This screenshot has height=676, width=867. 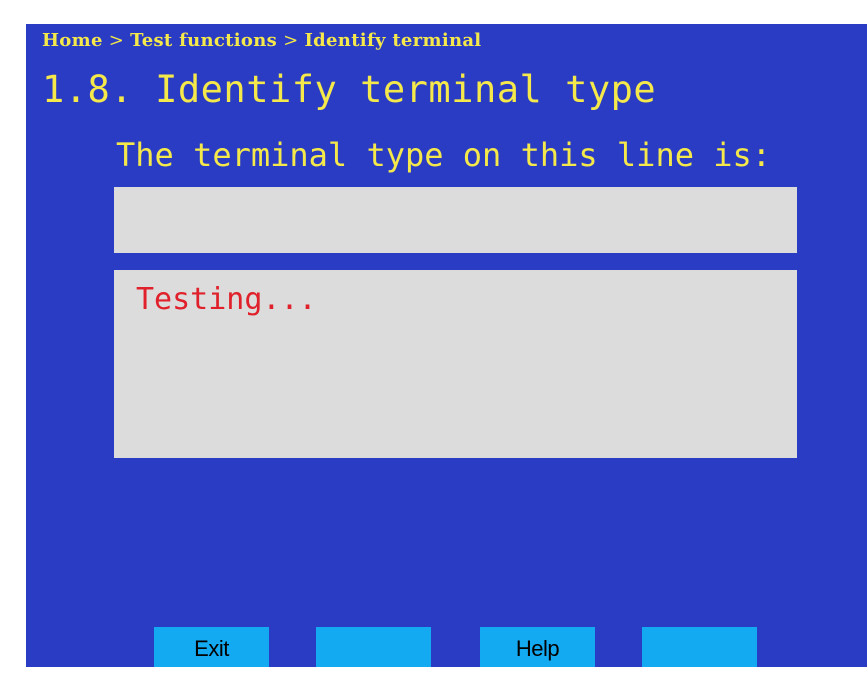 I want to click on exit-button: Exit, so click(x=211, y=647).